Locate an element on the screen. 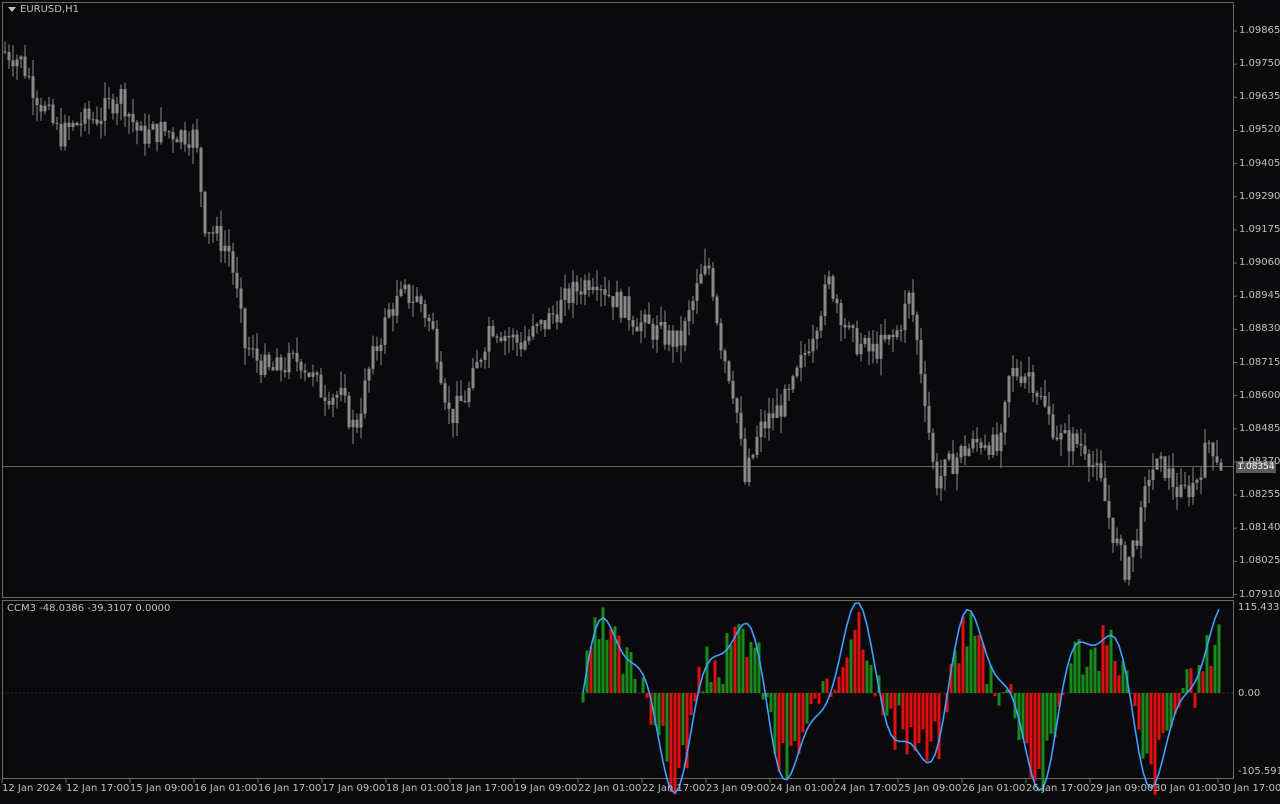 The width and height of the screenshot is (1280, 804). indicator-label: CCM3 -48.0386 -39.3107 0.0000 is located at coordinates (88, 608).